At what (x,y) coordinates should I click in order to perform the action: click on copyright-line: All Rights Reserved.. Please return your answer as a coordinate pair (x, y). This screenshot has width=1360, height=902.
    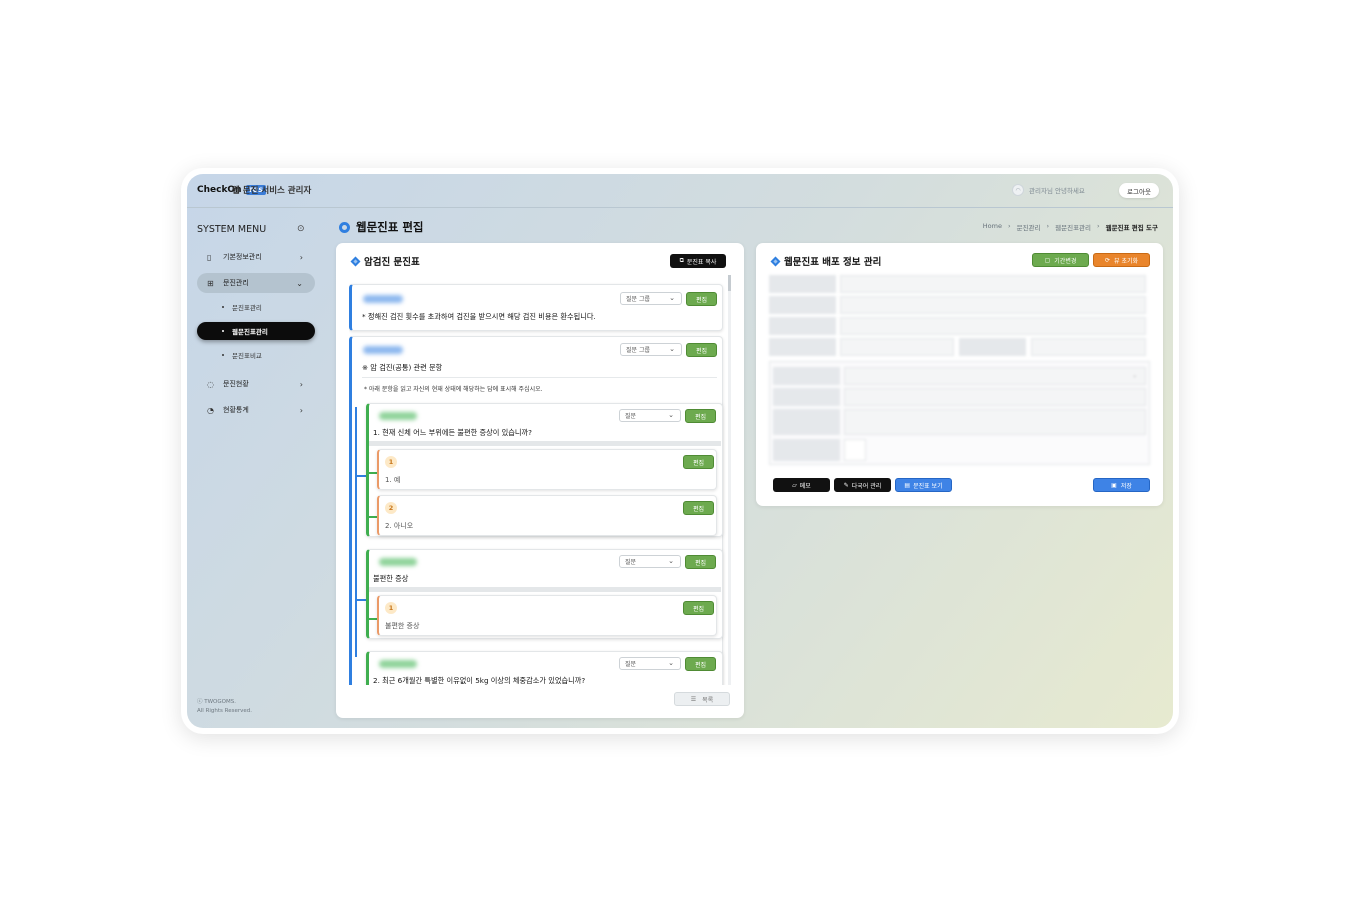
    Looking at the image, I should click on (225, 711).